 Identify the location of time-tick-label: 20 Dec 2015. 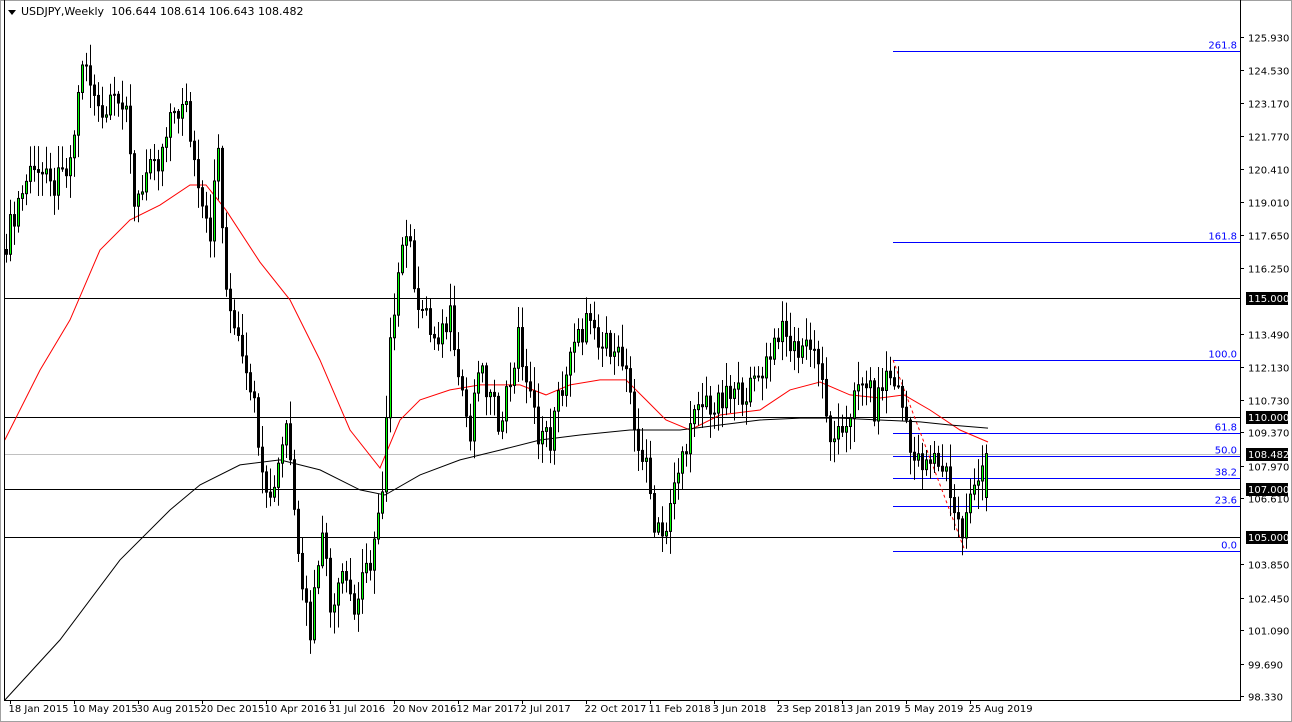
(233, 709).